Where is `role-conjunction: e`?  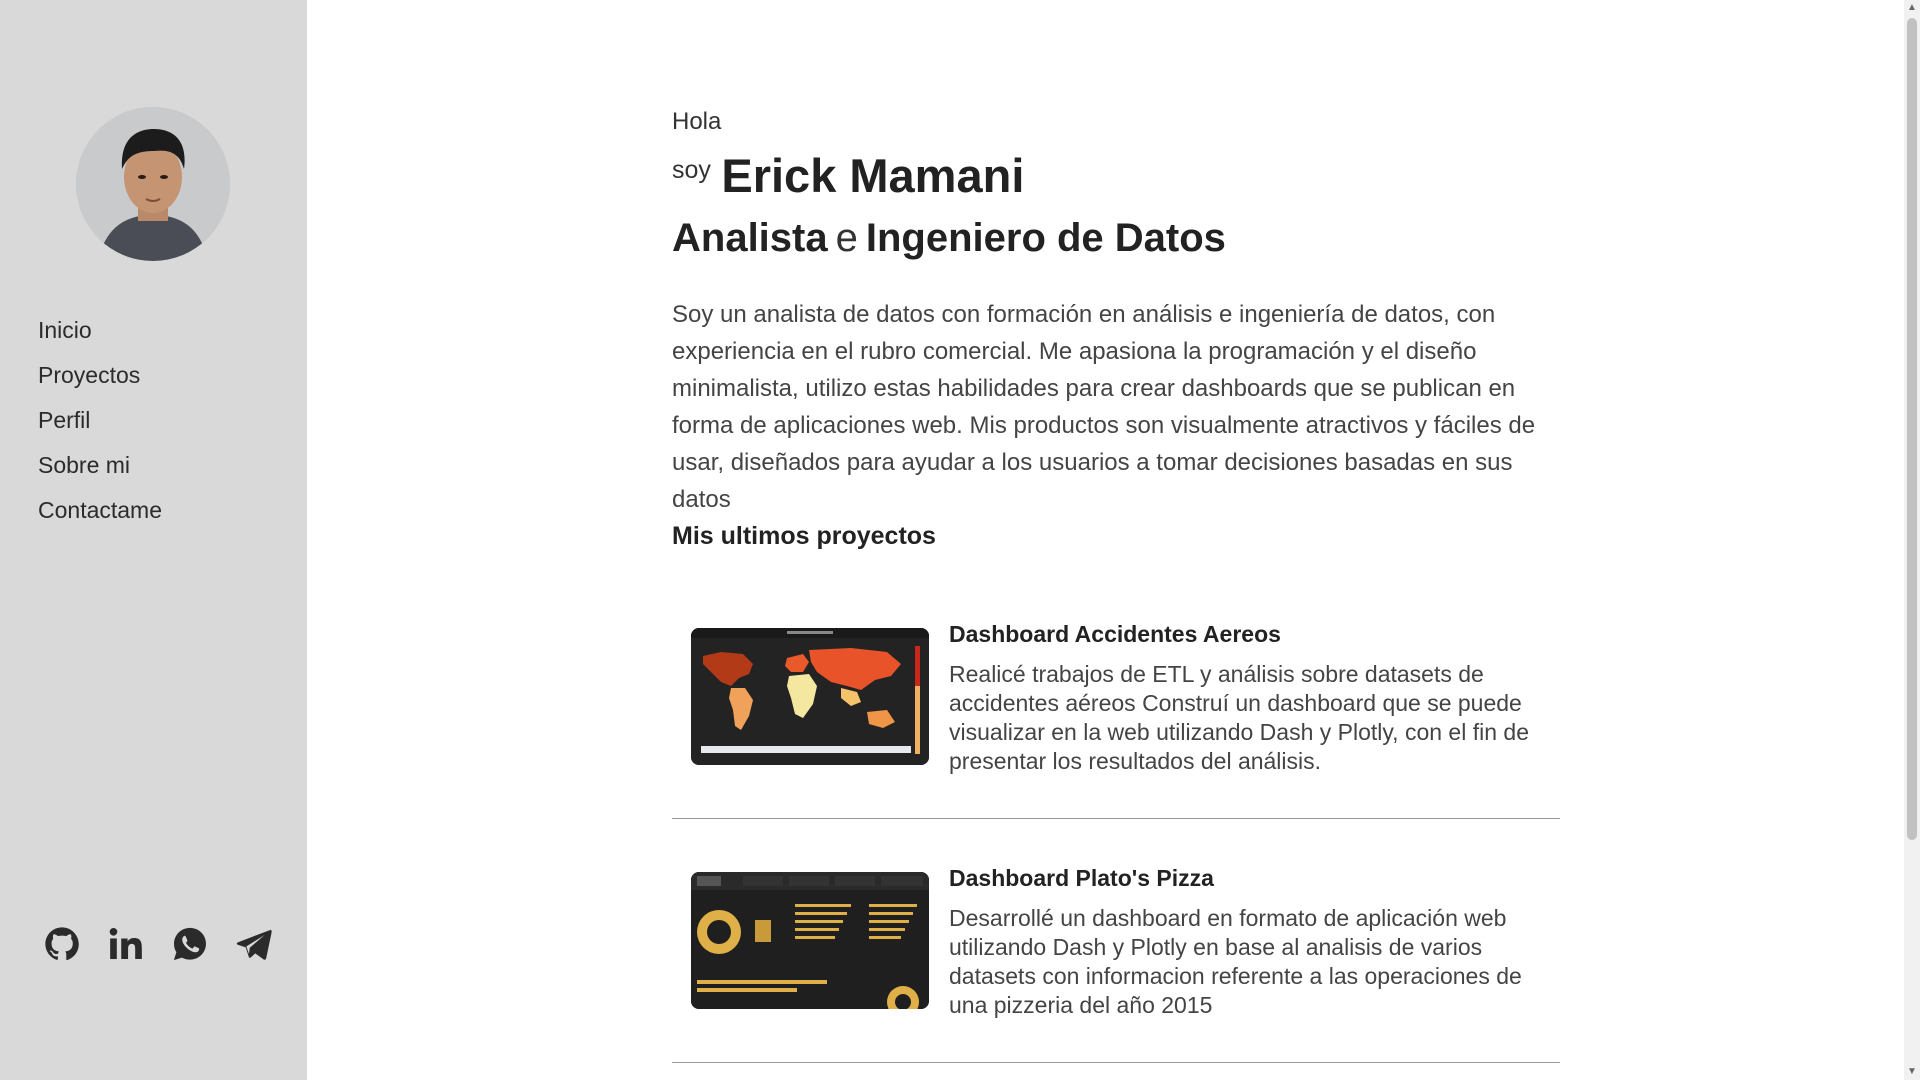
role-conjunction: e is located at coordinates (846, 238).